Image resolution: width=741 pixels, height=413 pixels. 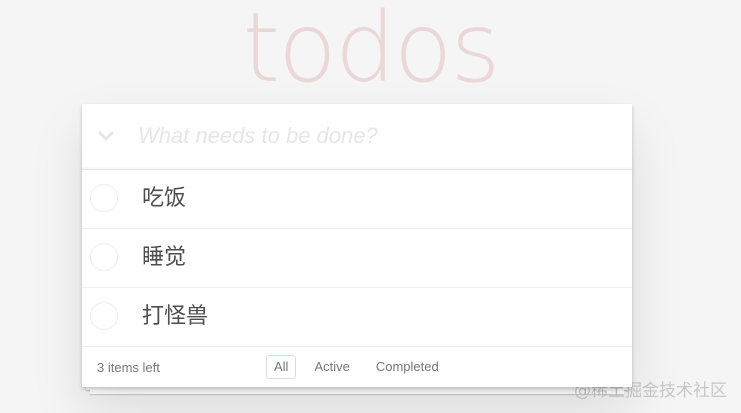 What do you see at coordinates (281, 367) in the screenshot?
I see `filter-all-link: All` at bounding box center [281, 367].